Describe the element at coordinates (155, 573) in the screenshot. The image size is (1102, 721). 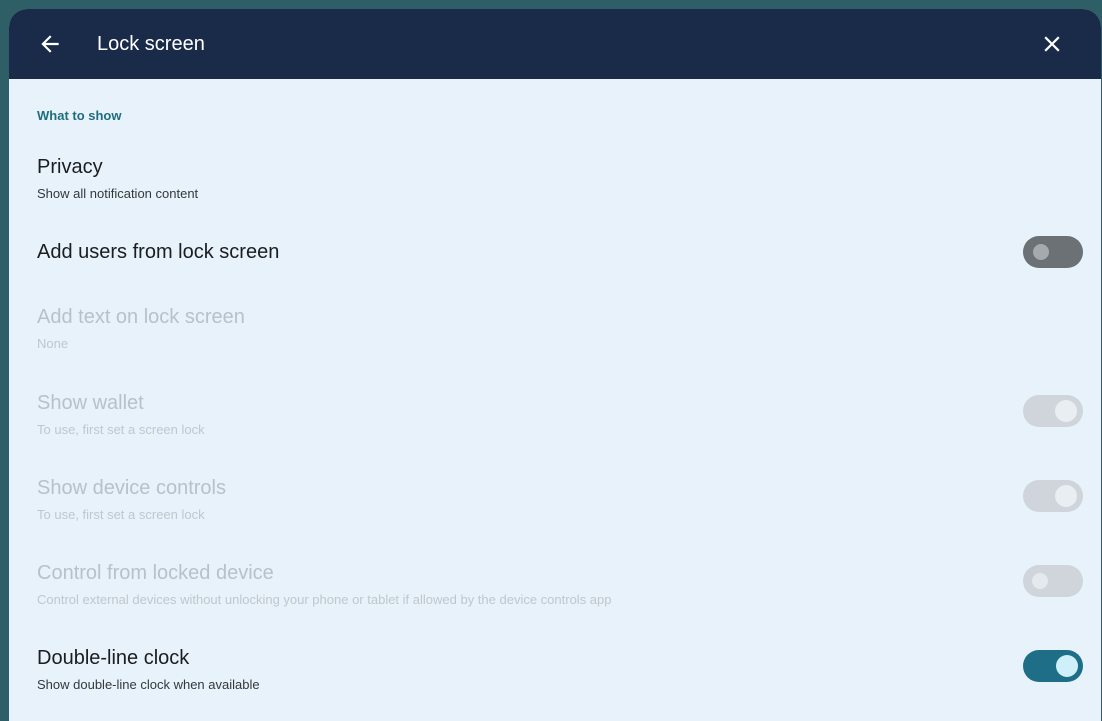
I see `setting-title: Control from locked device` at that location.